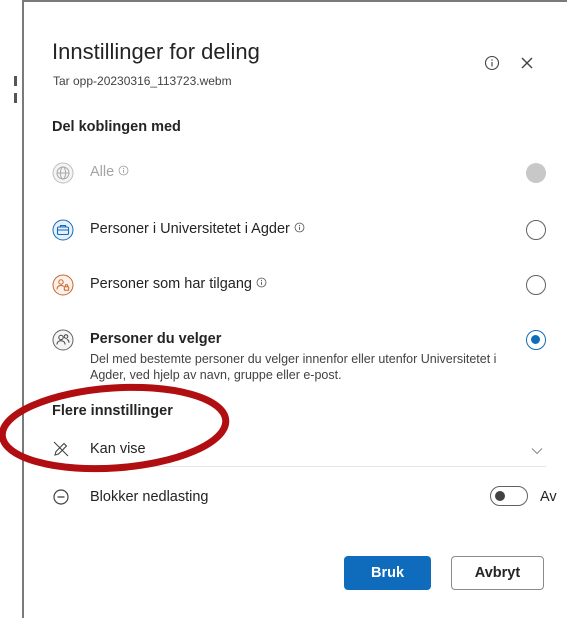  Describe the element at coordinates (536, 340) in the screenshot. I see `radio-specific-people` at that location.